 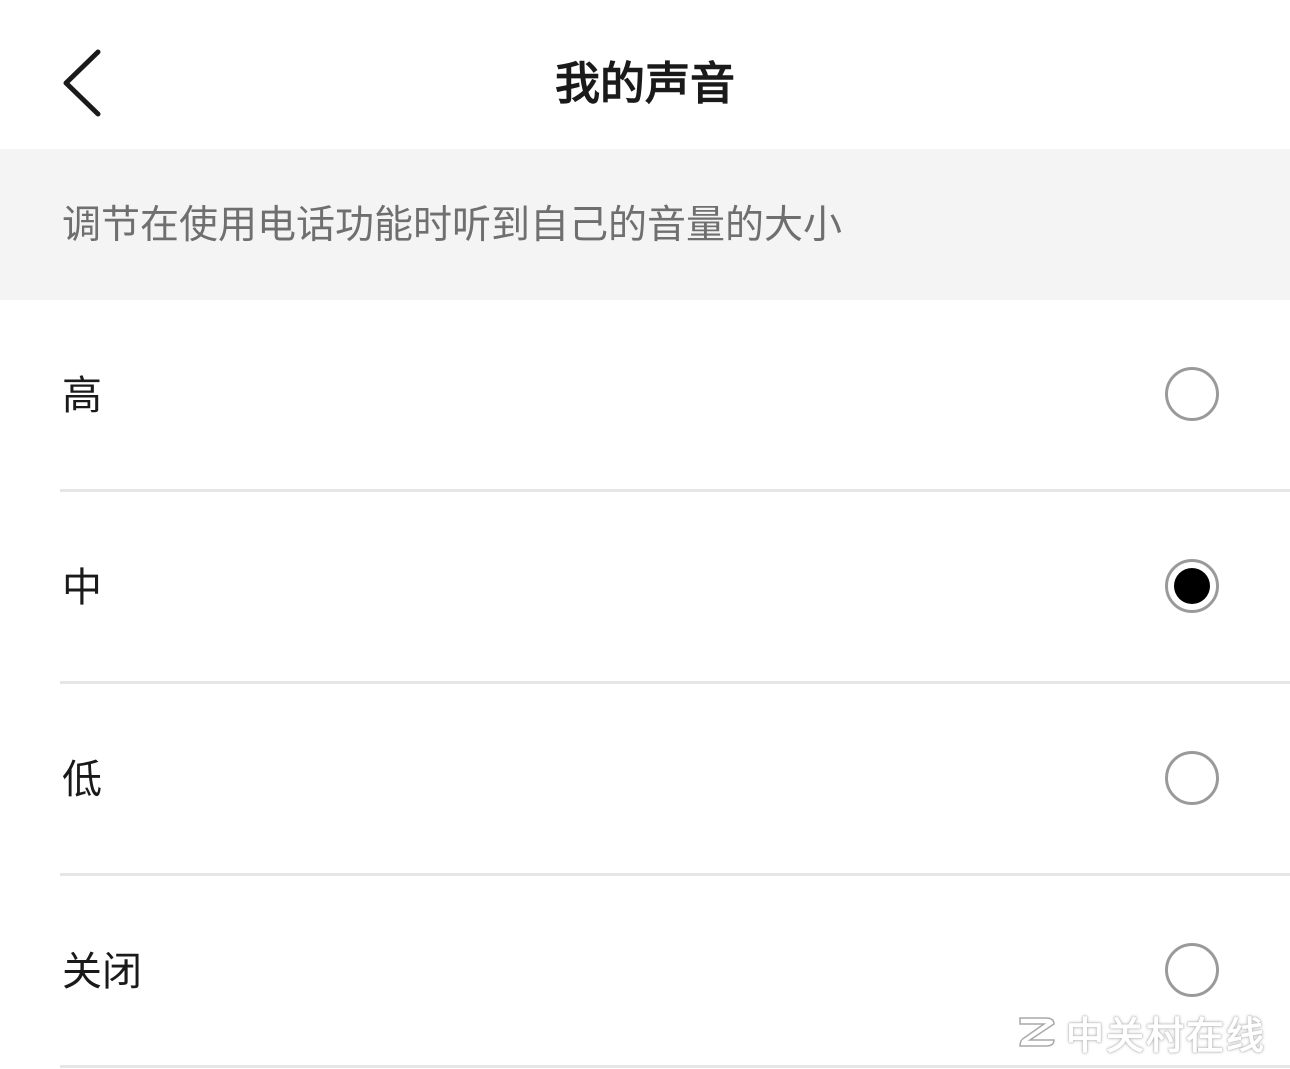 I want to click on option-label: 中, so click(x=82, y=588).